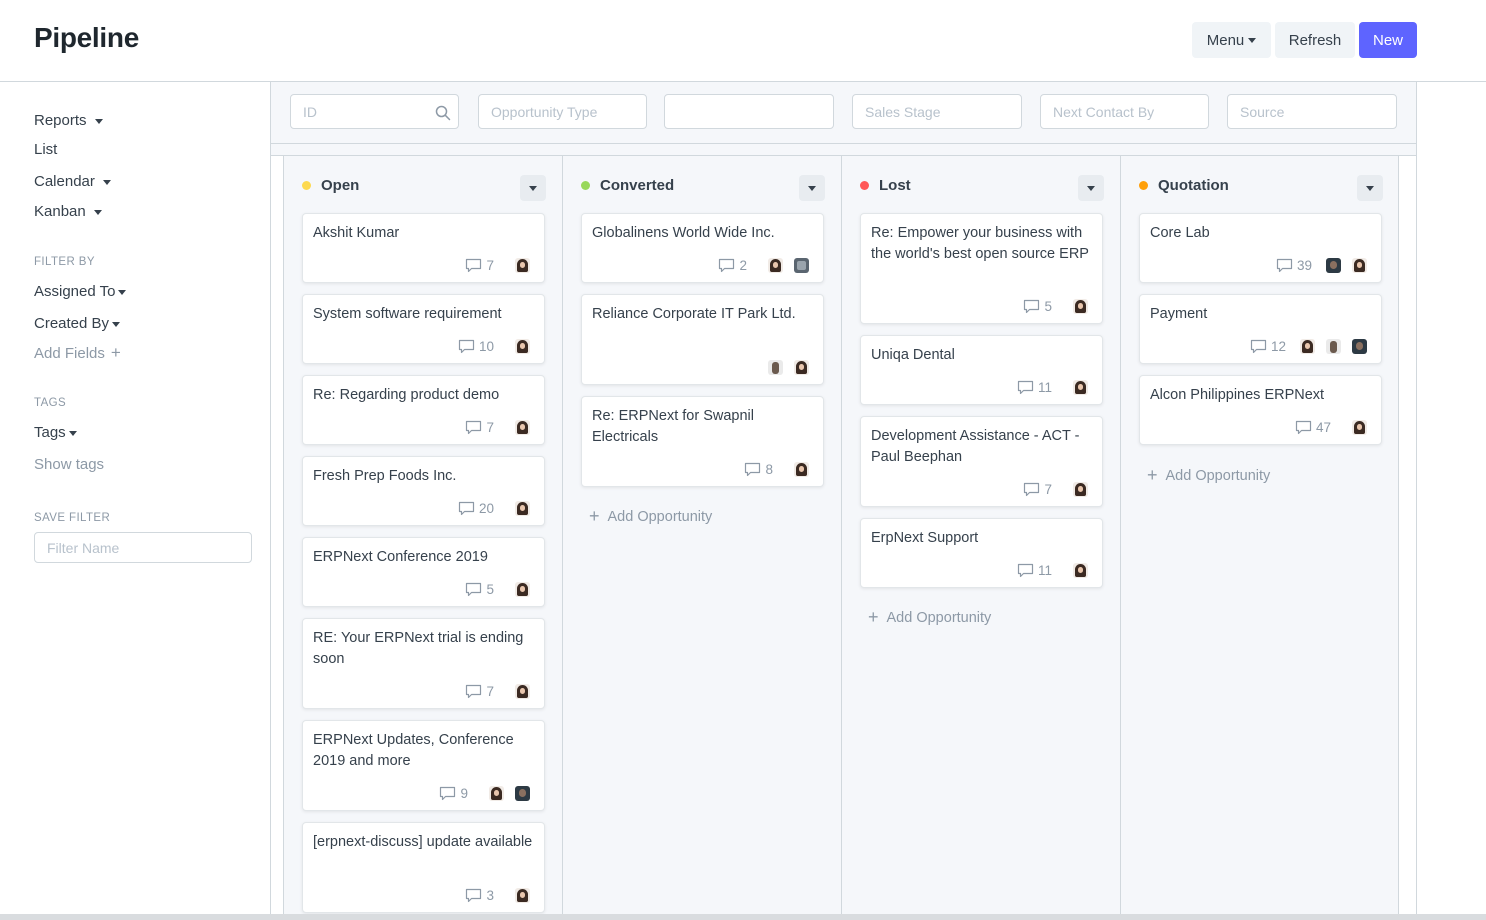 This screenshot has width=1486, height=920. Describe the element at coordinates (484, 793) in the screenshot. I see `card-meta: 9` at that location.